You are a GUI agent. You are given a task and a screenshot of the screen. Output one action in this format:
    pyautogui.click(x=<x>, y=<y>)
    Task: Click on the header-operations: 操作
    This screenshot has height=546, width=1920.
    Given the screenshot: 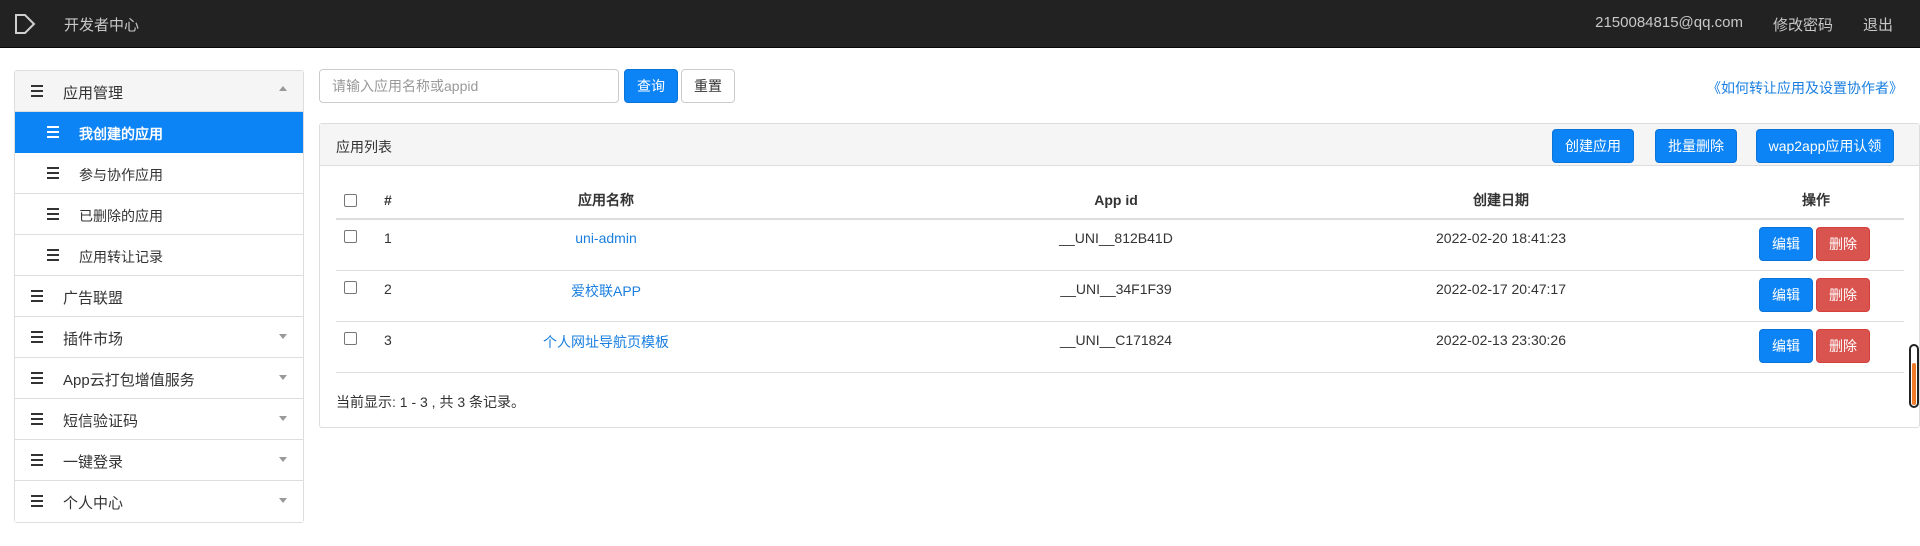 What is the action you would take?
    pyautogui.click(x=1816, y=200)
    